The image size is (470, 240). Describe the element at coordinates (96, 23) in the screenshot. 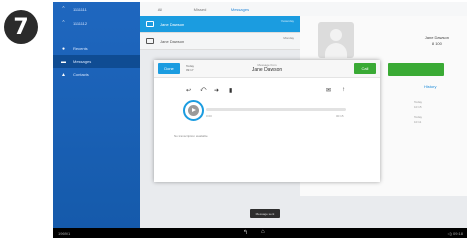

I see `sidebar-line-2: ⌃ 1111112` at that location.